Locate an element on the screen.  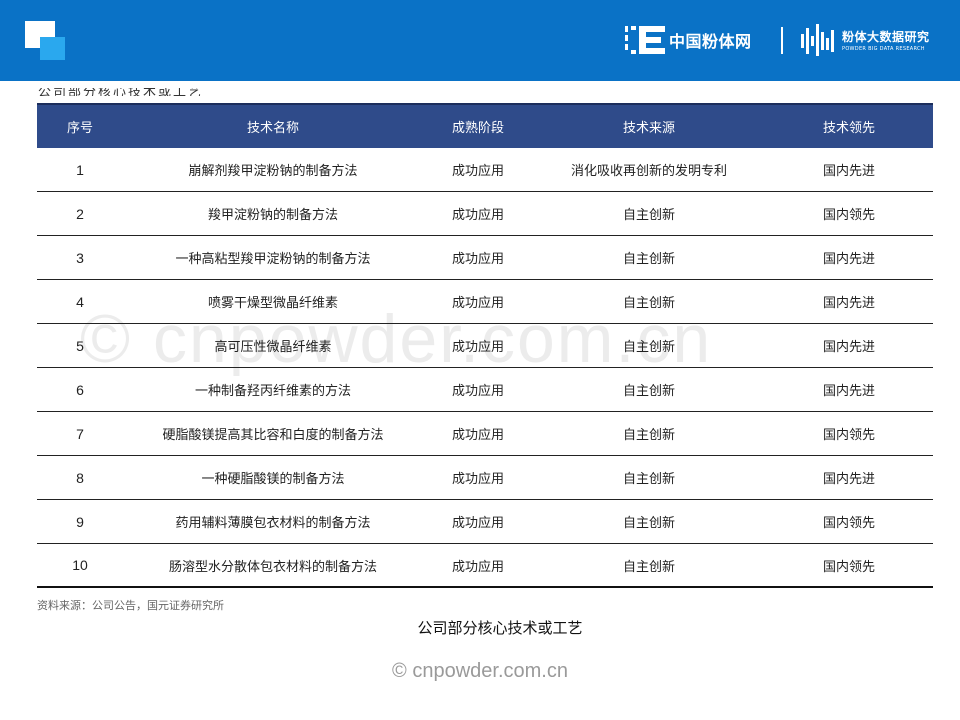
table-cell: 高可压性微晶纤维素 is located at coordinates (273, 347).